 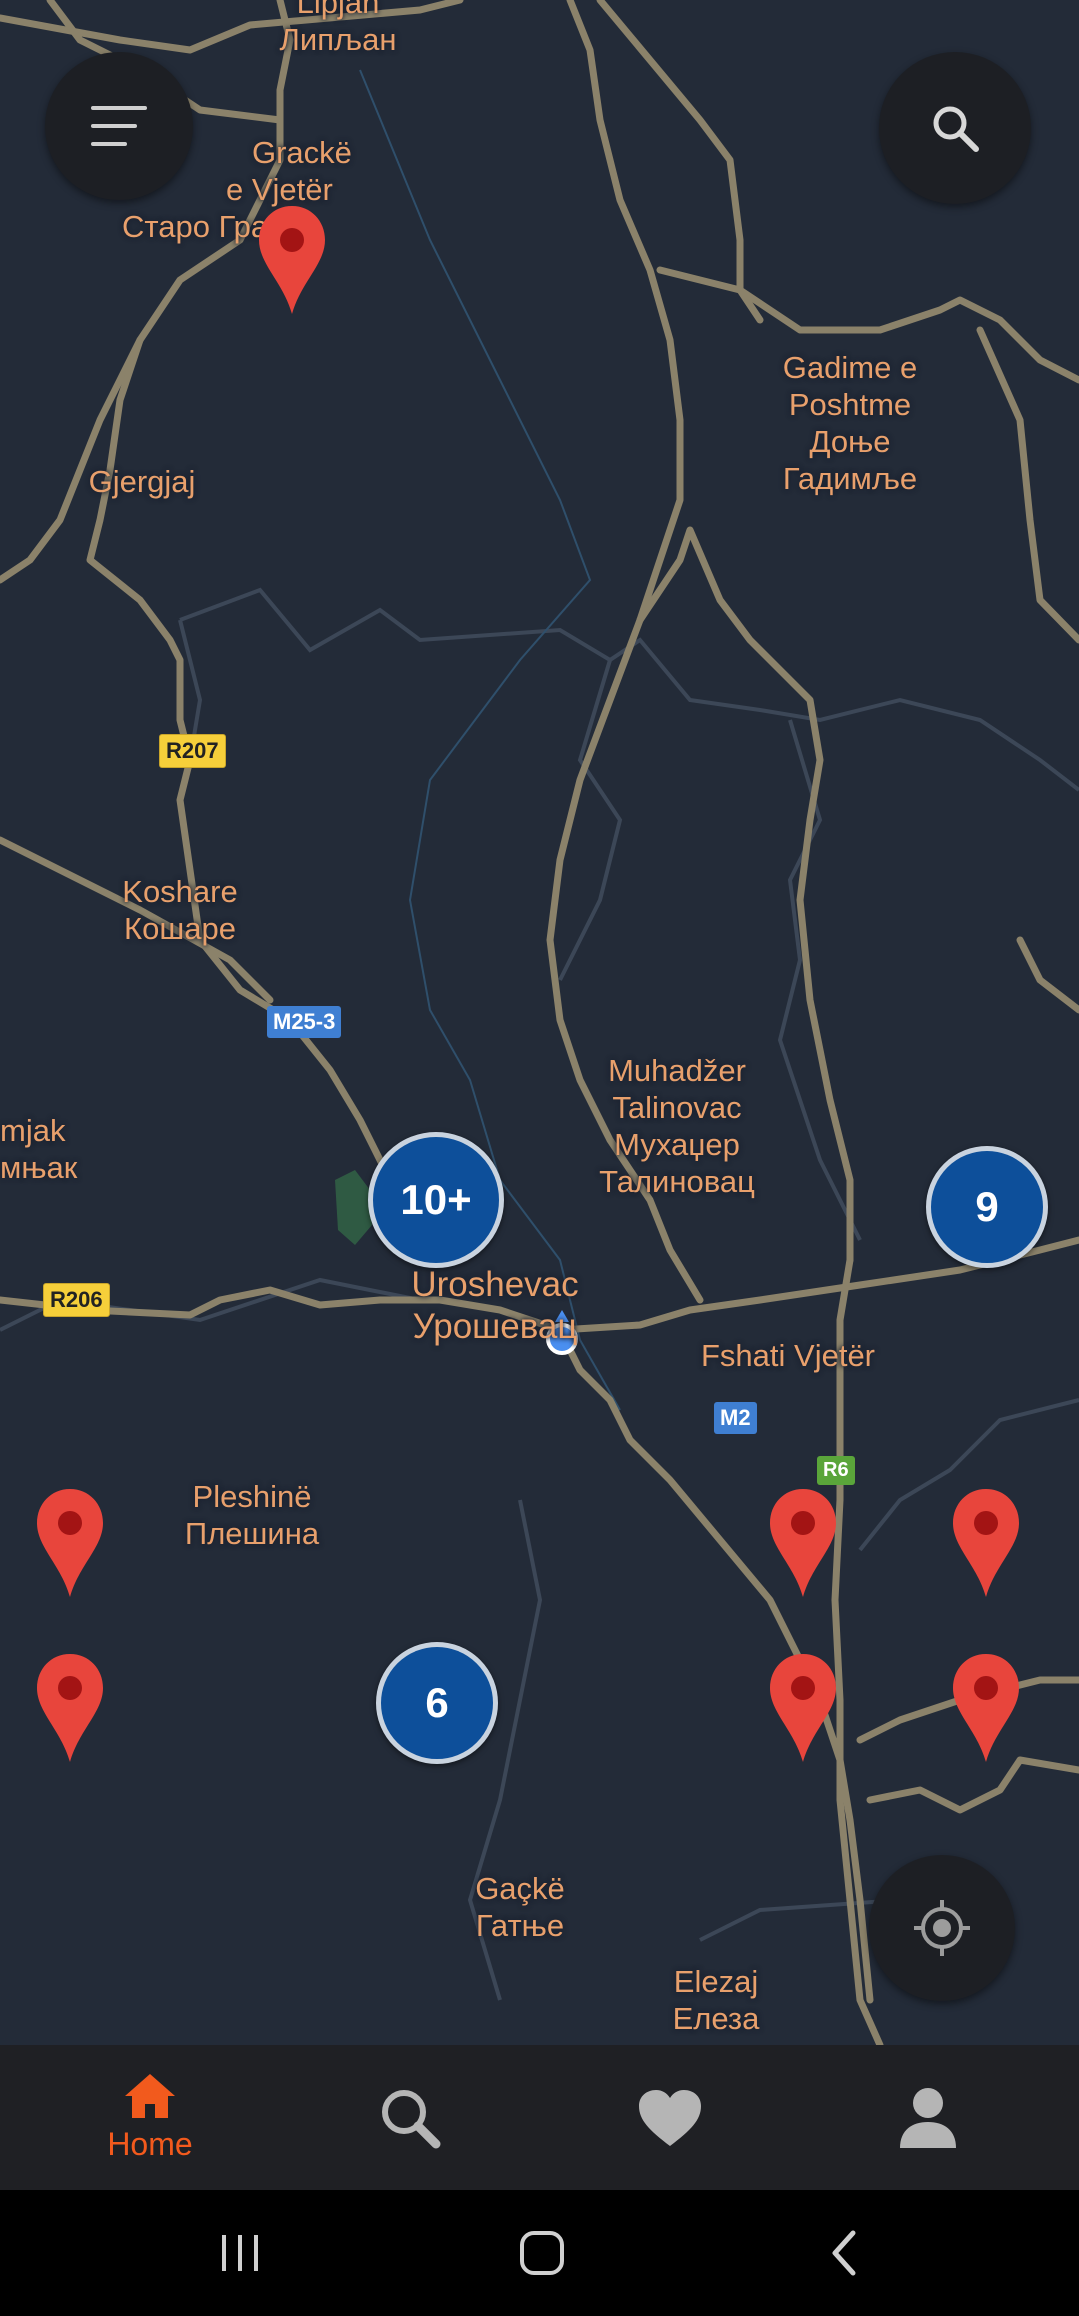 I want to click on place-label-gadime: Gadime e Poshtme Доње Гадимље, so click(x=850, y=423).